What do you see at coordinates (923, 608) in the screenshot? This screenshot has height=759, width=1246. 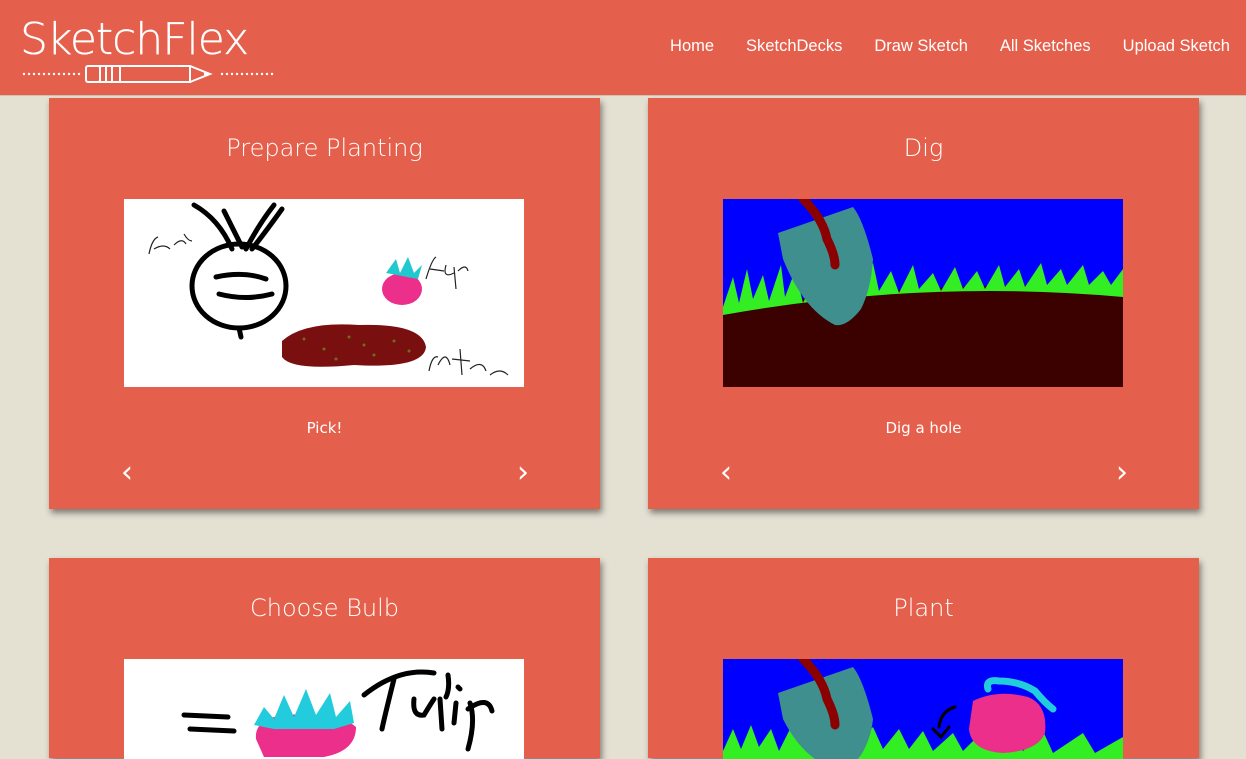 I see `card-title: Plant` at bounding box center [923, 608].